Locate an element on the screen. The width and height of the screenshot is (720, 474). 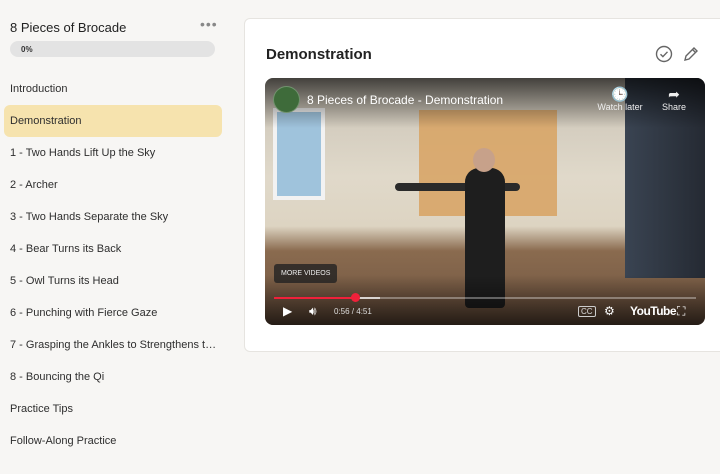
watch-later-label: Watch later is located at coordinates (620, 107).